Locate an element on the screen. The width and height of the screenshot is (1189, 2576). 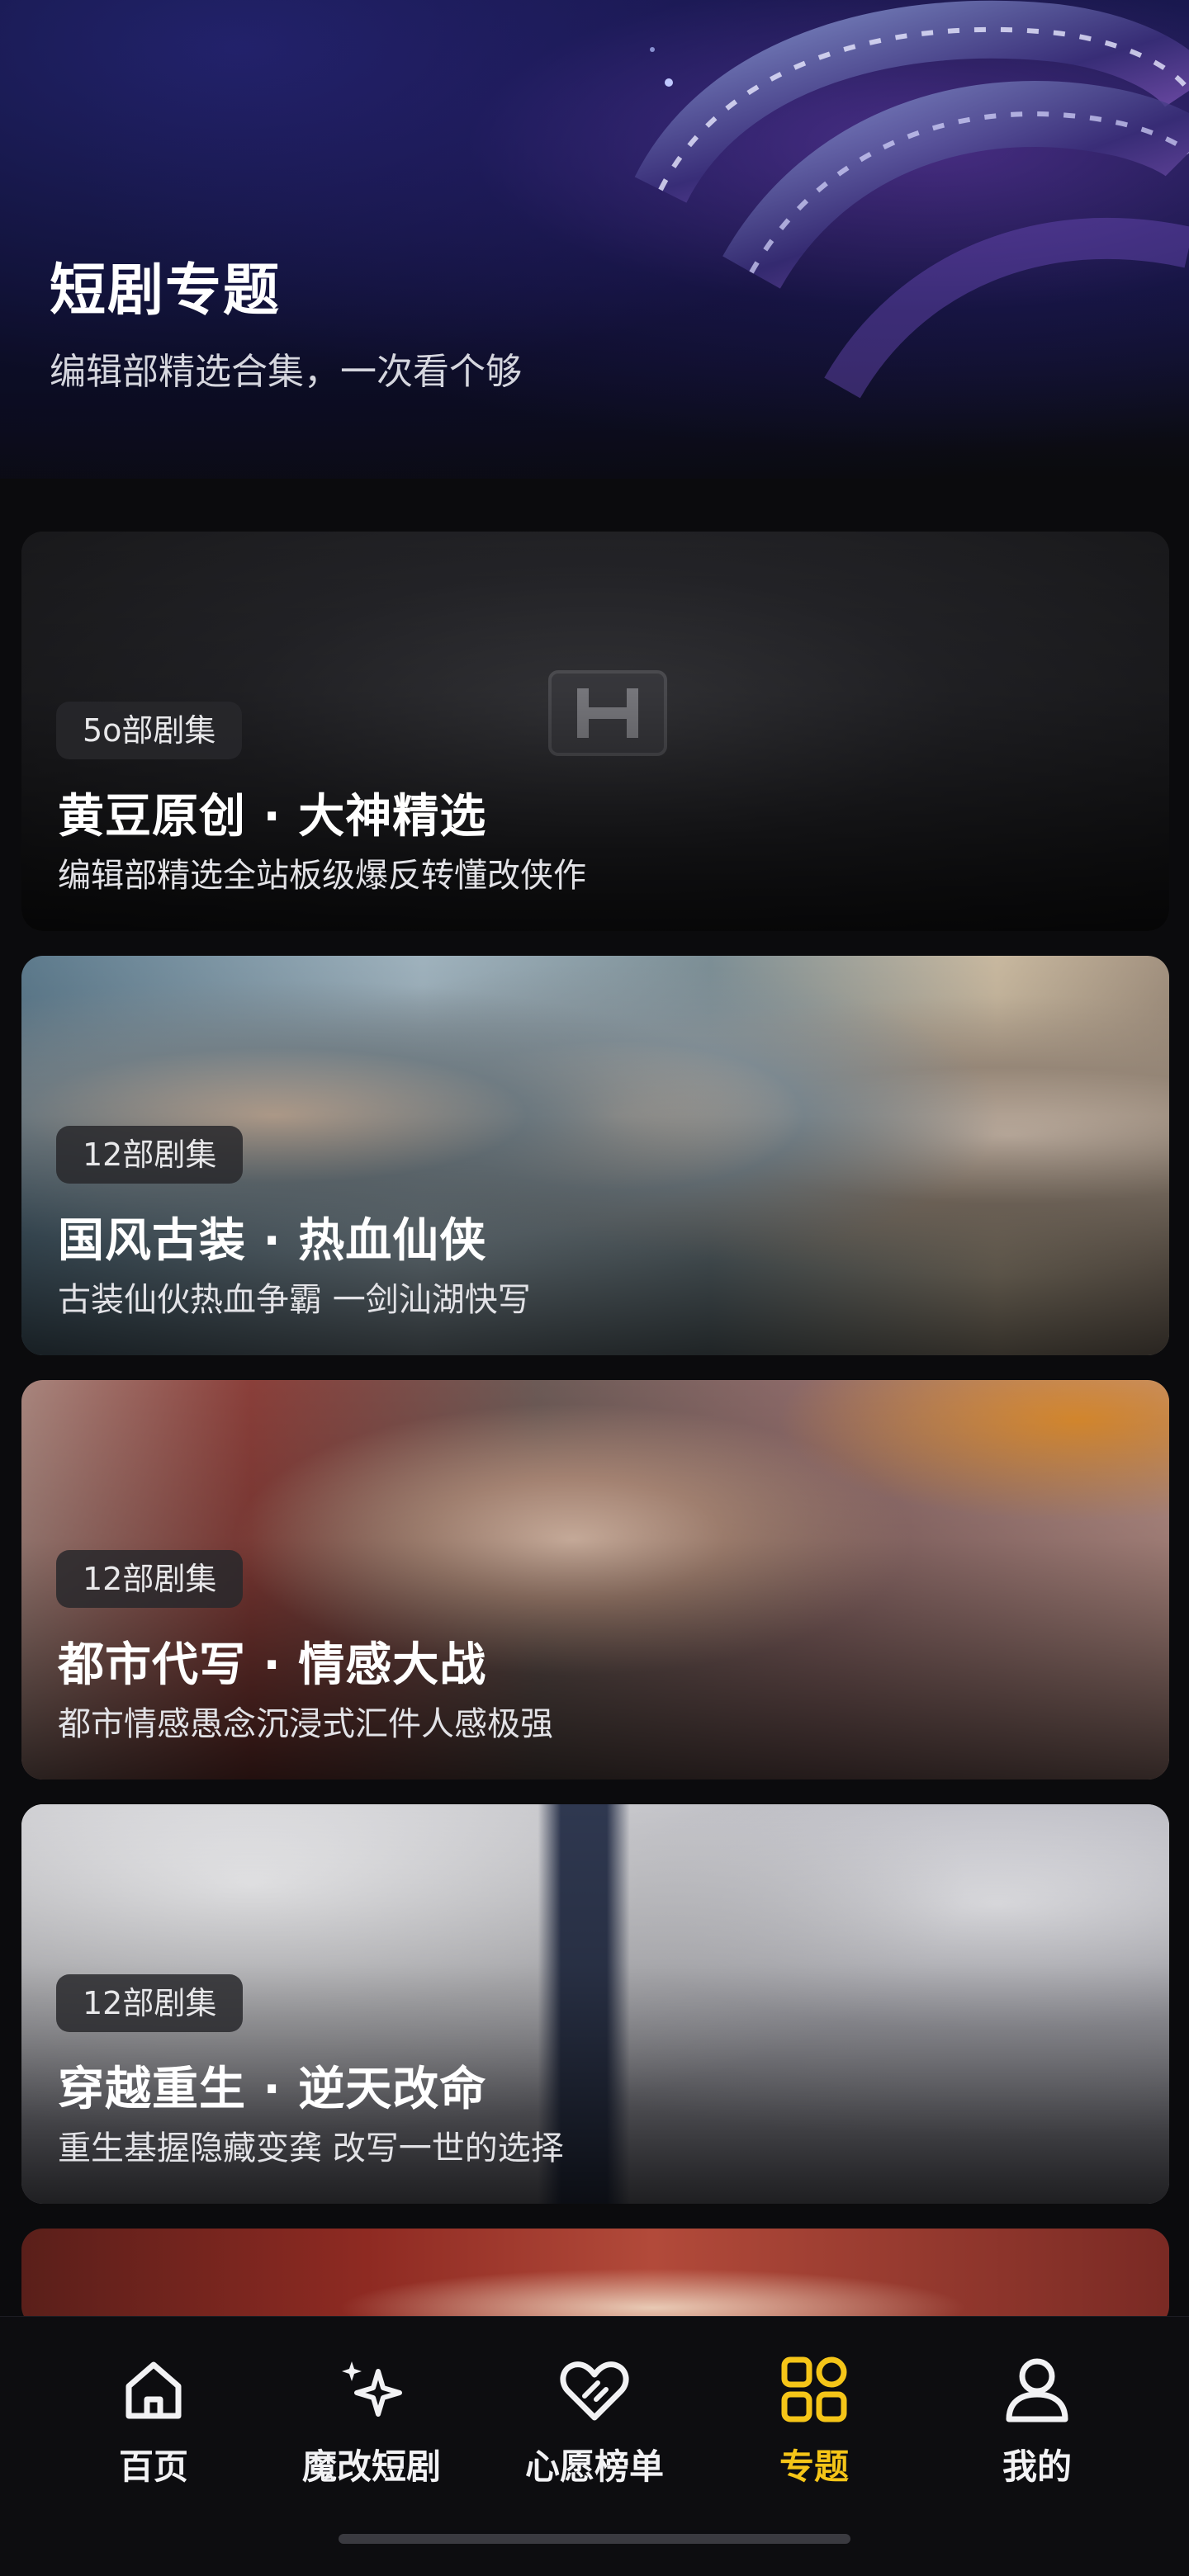
grid-icon is located at coordinates (814, 2389).